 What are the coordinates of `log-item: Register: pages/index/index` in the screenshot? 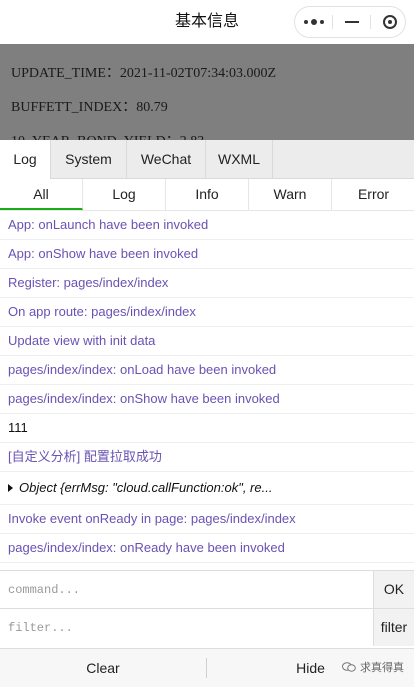 It's located at (207, 283).